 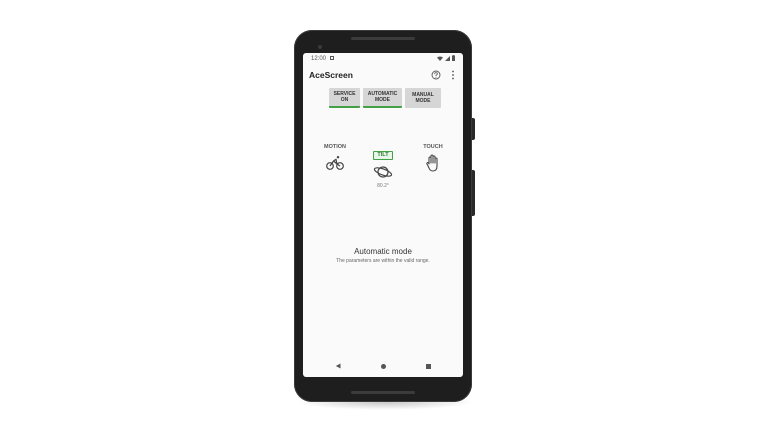 I want to click on automatic-mode-button: AUTOMATIC MODE, so click(x=382, y=98).